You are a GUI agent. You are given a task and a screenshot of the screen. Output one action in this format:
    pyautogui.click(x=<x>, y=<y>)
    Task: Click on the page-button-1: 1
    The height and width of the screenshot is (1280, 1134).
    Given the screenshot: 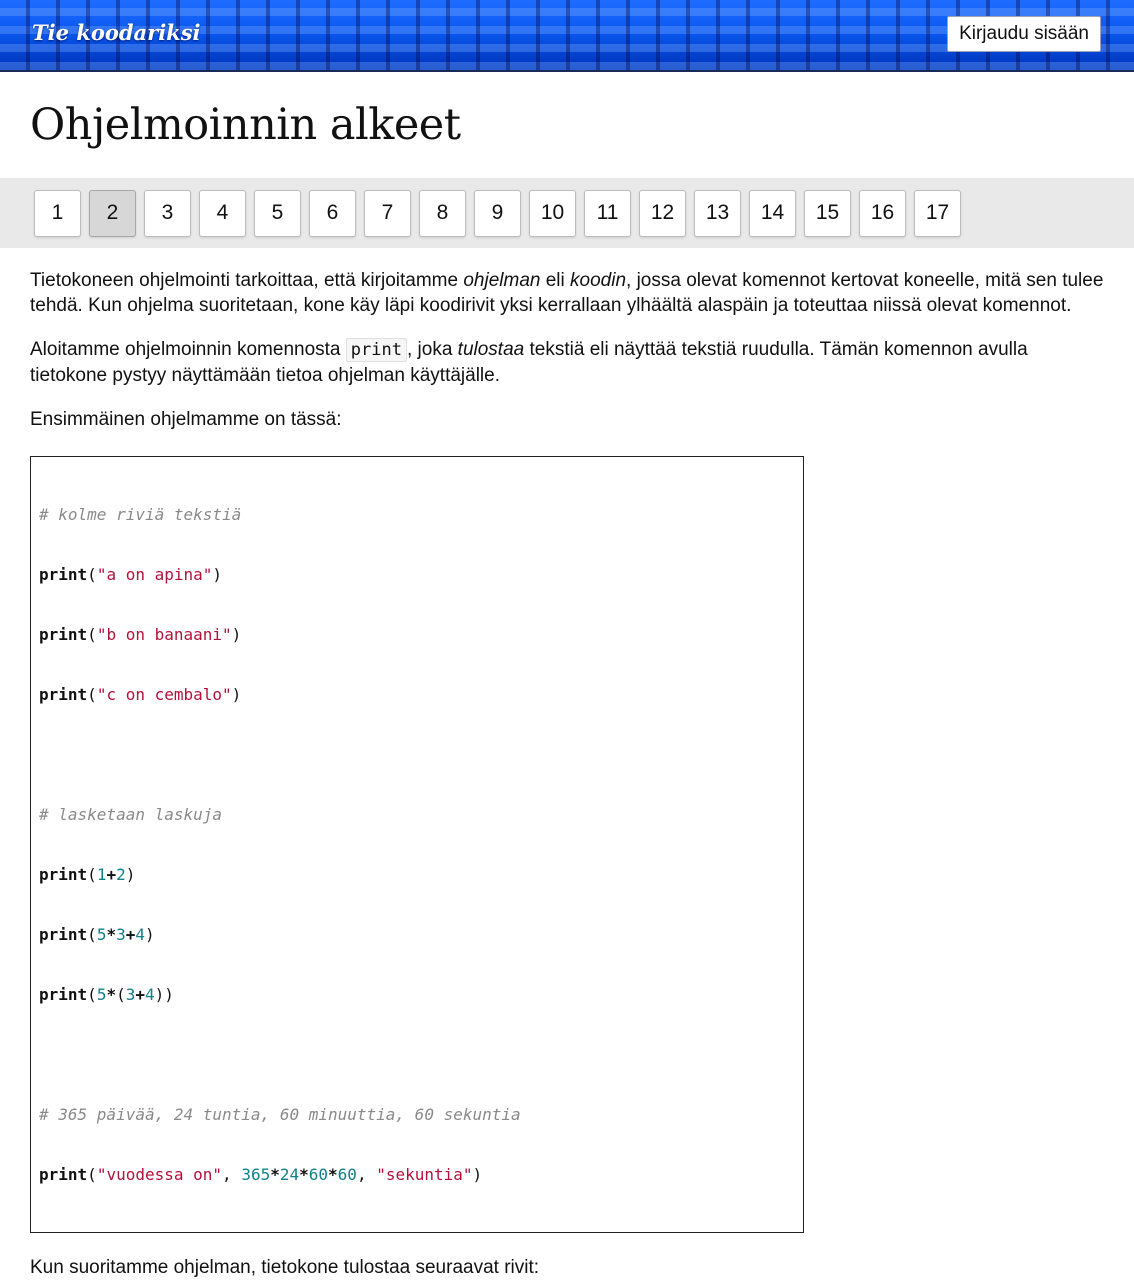 What is the action you would take?
    pyautogui.click(x=57, y=213)
    